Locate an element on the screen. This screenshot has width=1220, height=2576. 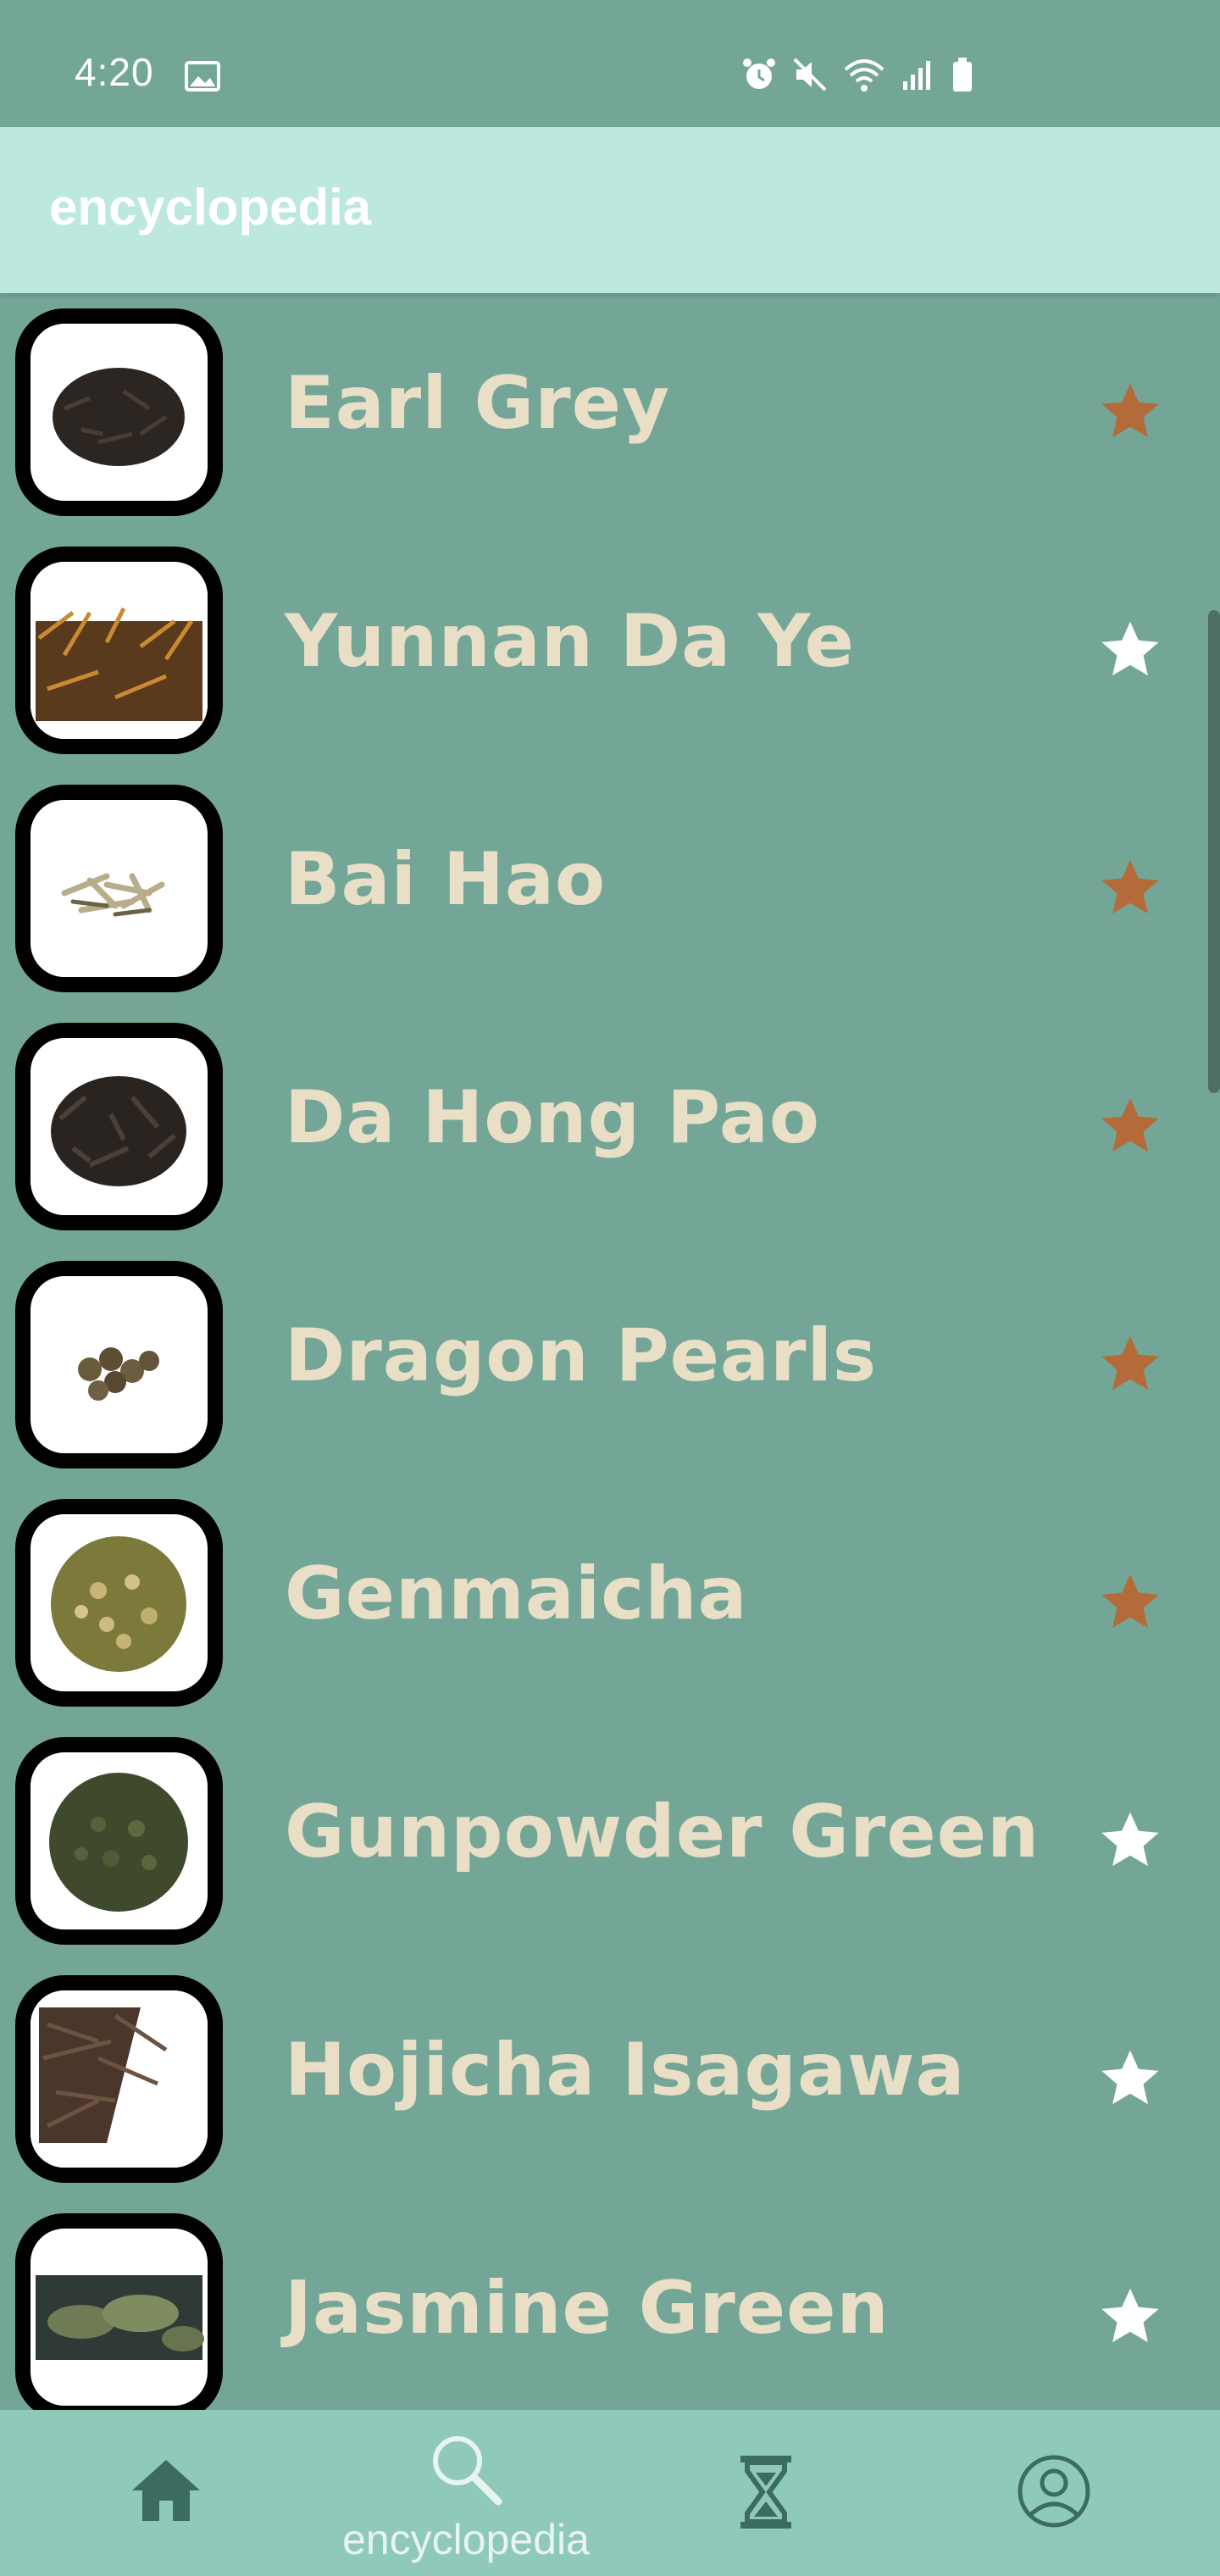
signal-icon is located at coordinates (918, 76).